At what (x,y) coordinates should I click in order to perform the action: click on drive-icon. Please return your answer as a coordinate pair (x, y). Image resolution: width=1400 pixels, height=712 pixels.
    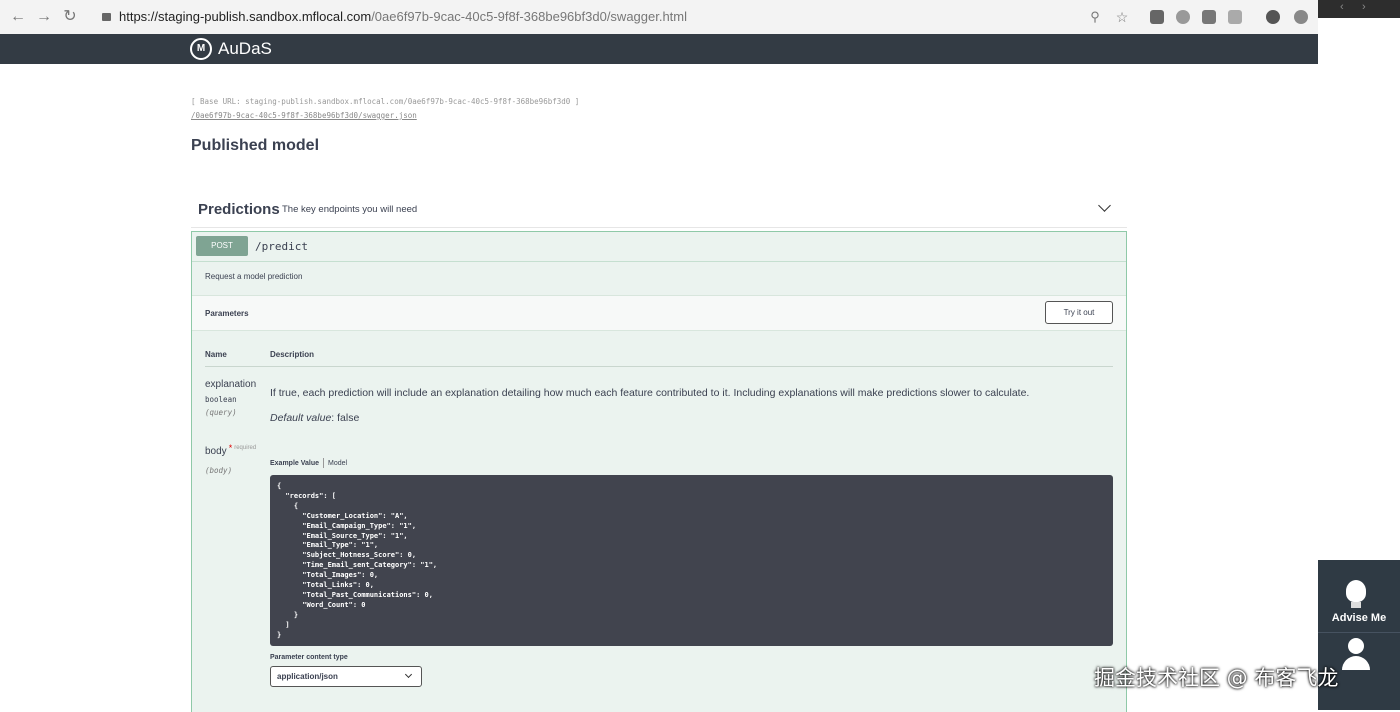
    Looking at the image, I should click on (1209, 17).